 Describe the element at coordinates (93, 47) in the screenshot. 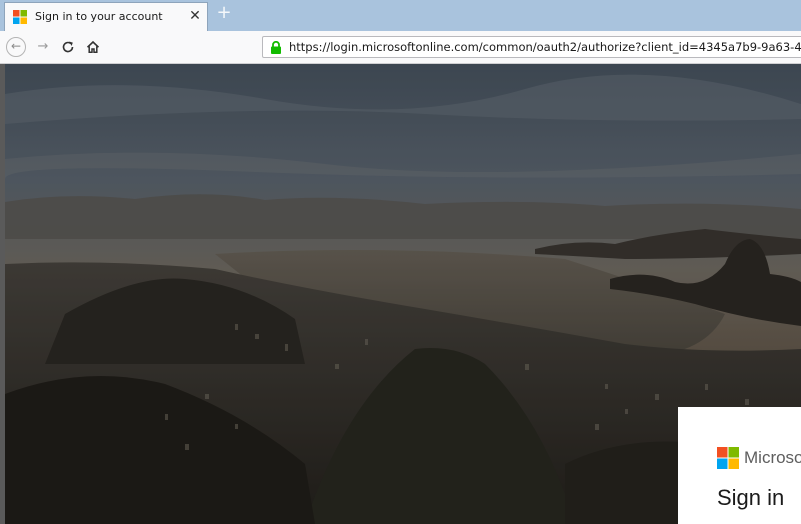

I see `home-icon` at that location.